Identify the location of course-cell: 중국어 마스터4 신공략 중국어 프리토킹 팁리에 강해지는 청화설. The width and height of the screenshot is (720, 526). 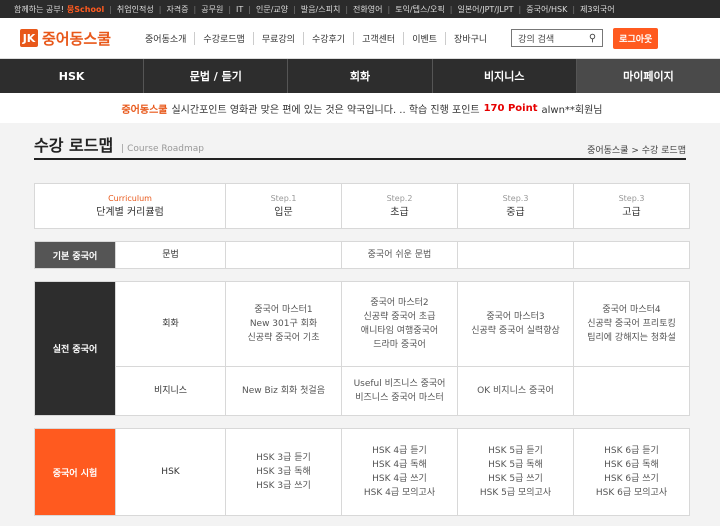
(631, 324).